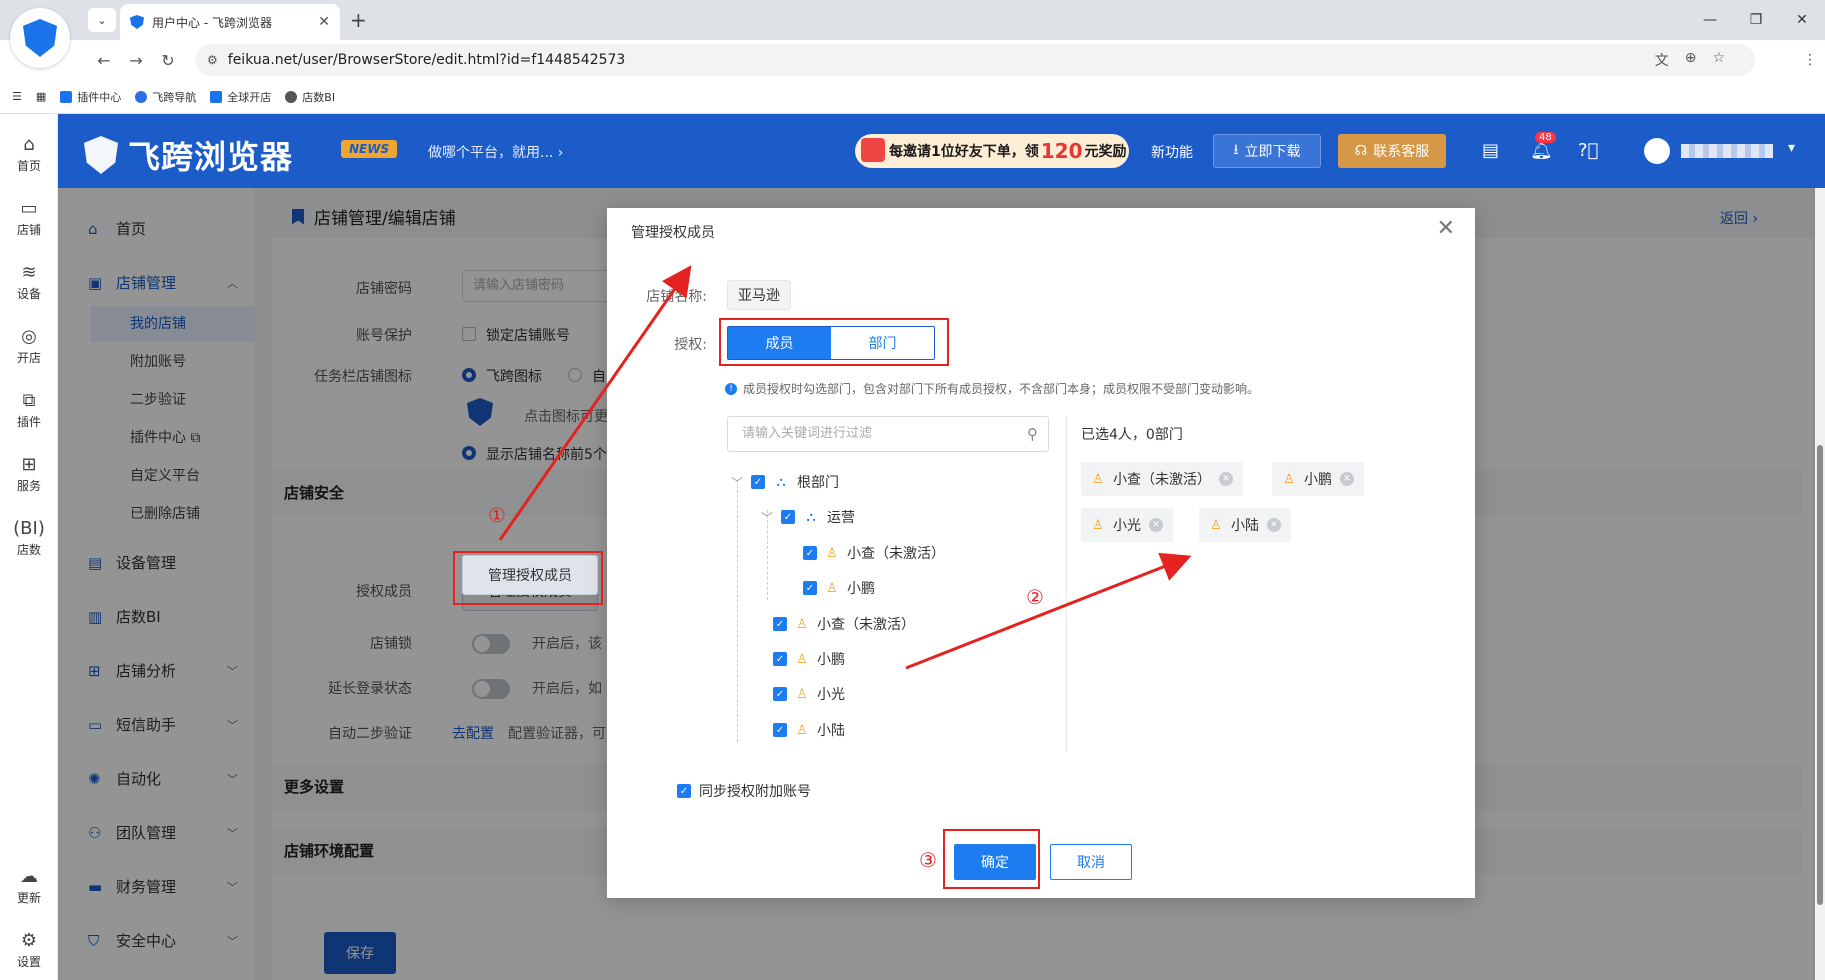 The image size is (1825, 980). I want to click on minimize-icon: —, so click(1710, 20).